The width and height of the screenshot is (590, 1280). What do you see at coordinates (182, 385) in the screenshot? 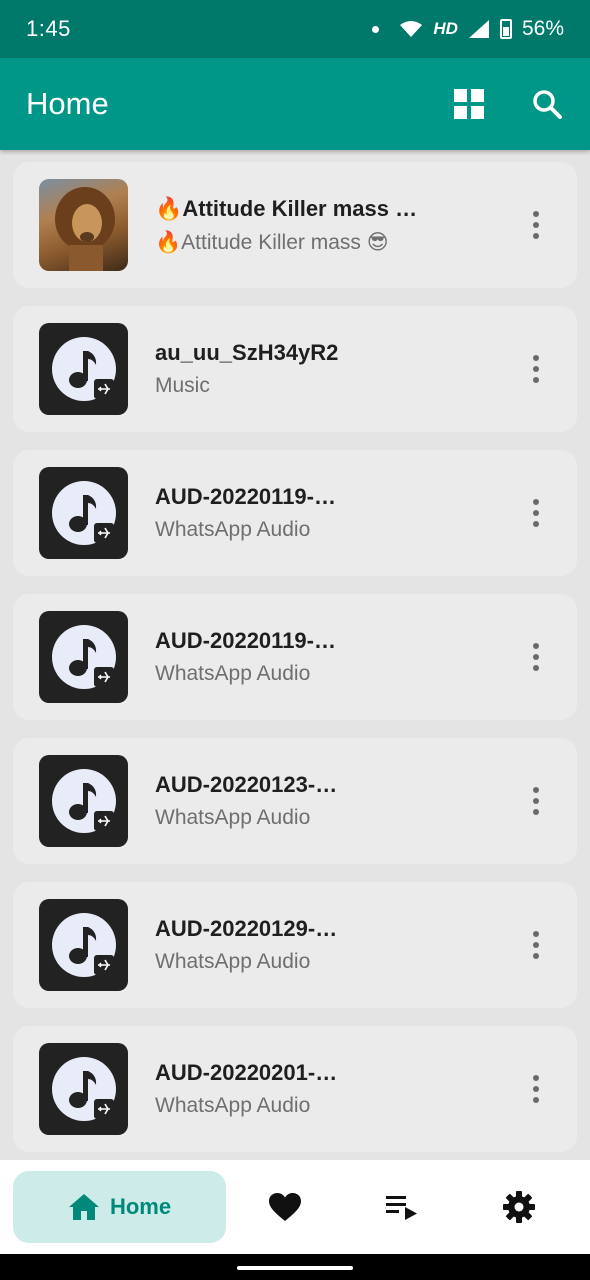
I see `song-subtitle: Music` at bounding box center [182, 385].